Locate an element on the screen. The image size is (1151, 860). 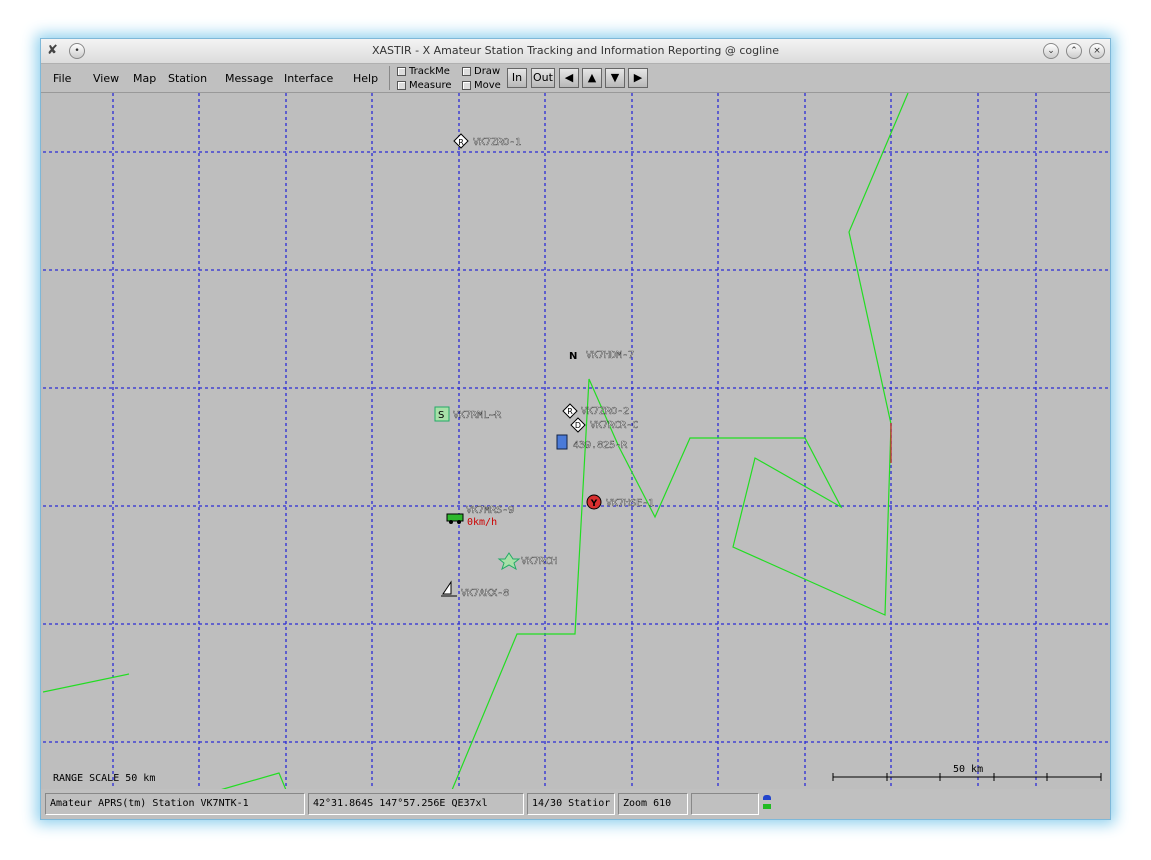
station-vk7hdm-7: N VK7HDM-7 is located at coordinates (601, 356).